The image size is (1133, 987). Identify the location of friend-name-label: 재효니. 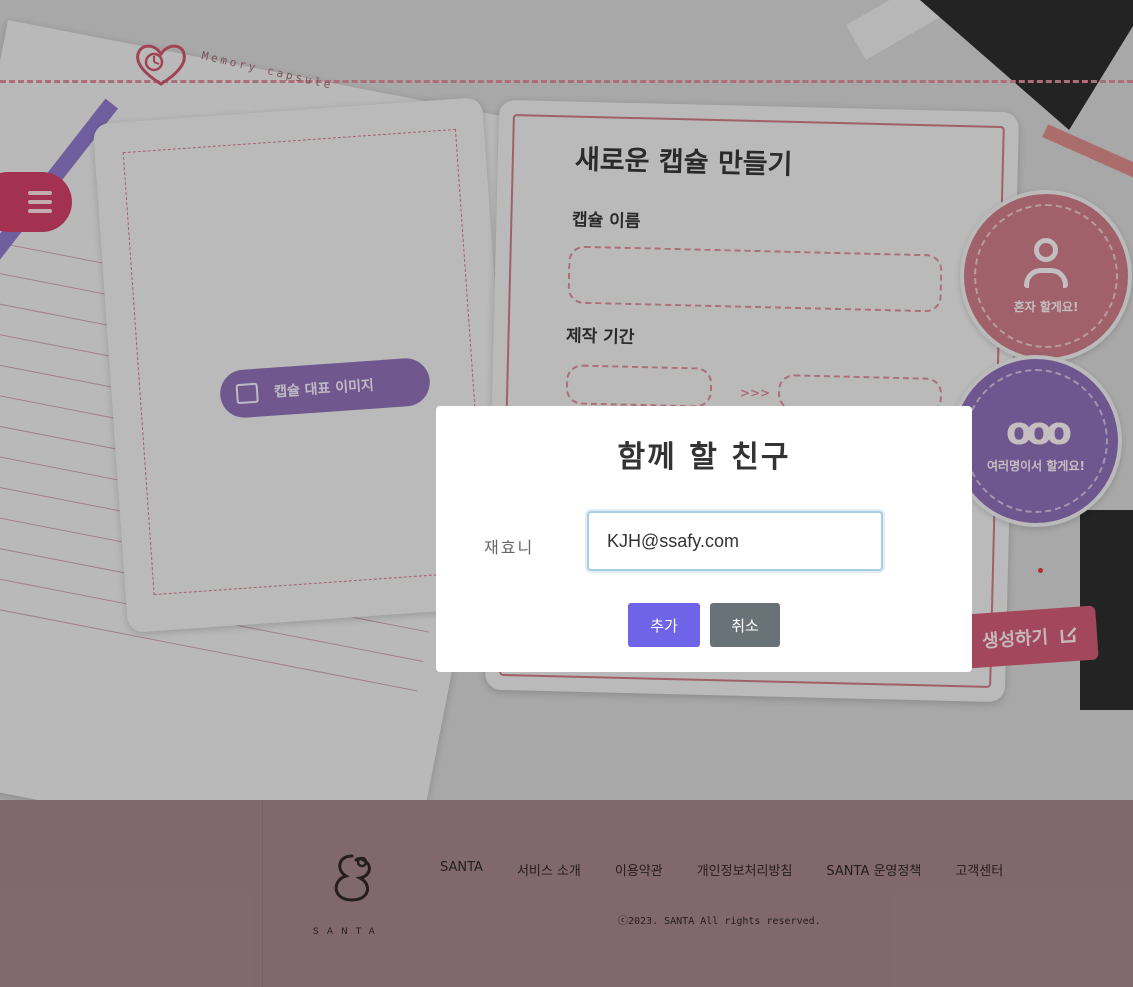
(509, 547).